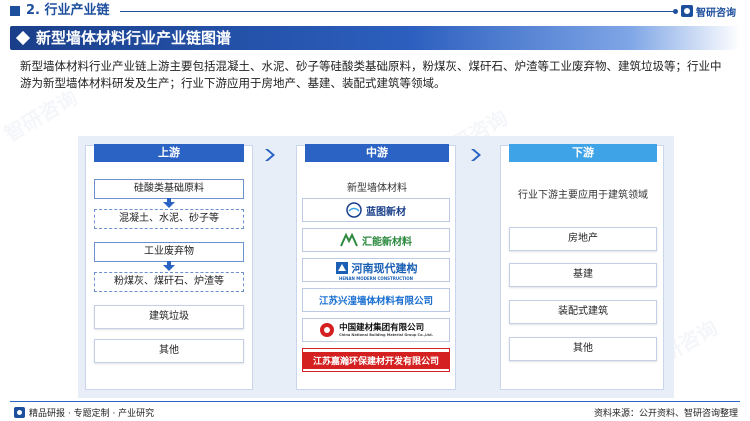 The height and width of the screenshot is (421, 750). I want to click on company-name: 汇能新材料, so click(387, 242).